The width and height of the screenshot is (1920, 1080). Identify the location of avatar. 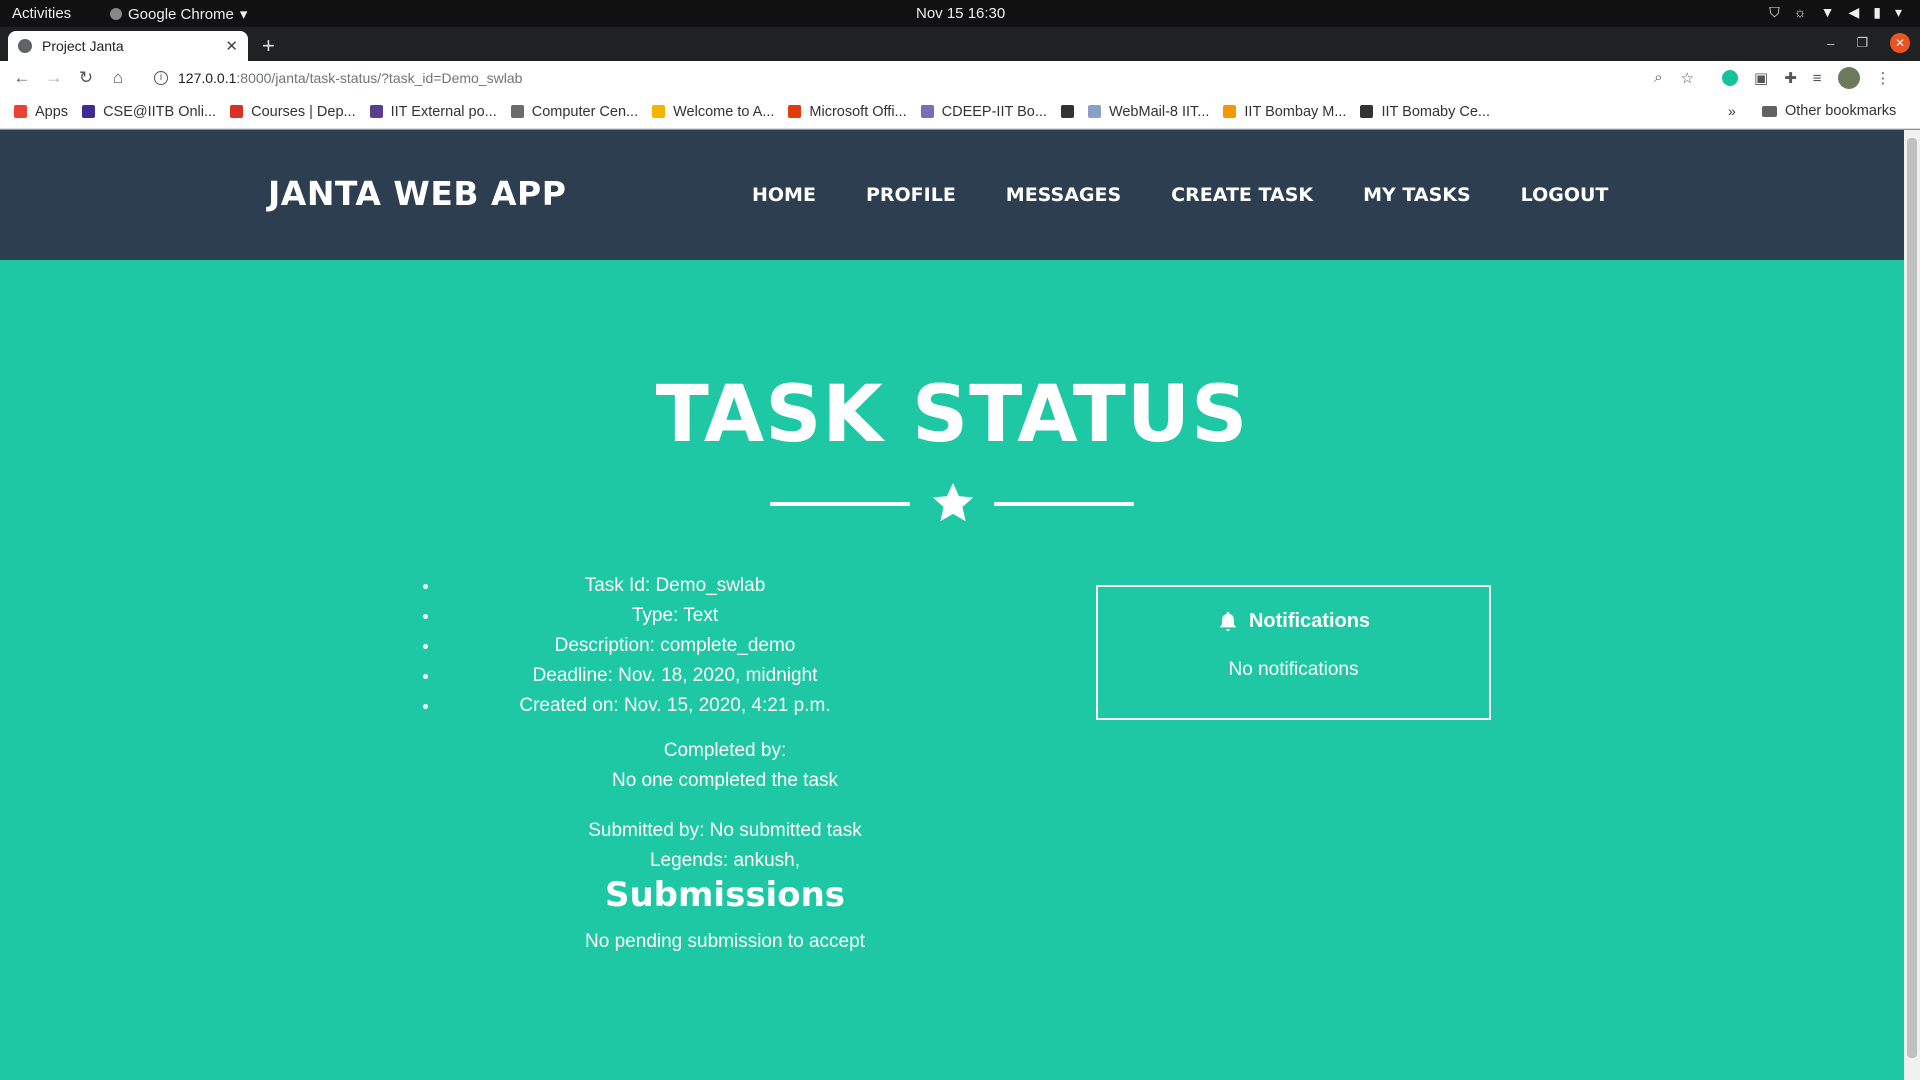
(1848, 78).